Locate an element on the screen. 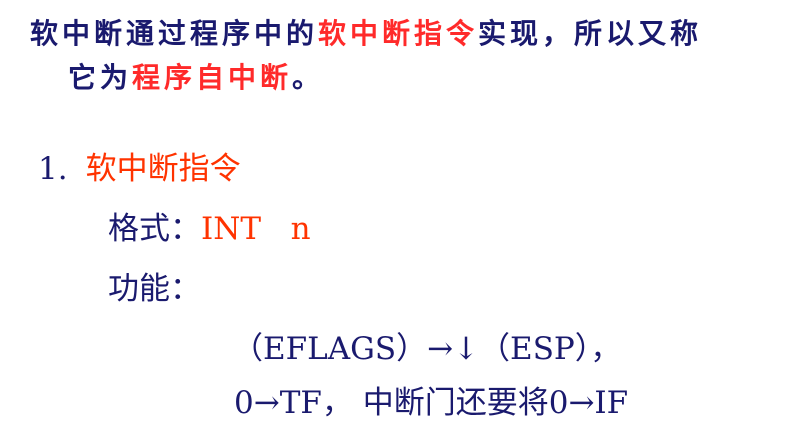 The width and height of the screenshot is (803, 448). intro-text: 软中断通过程序中的 is located at coordinates (174, 33).